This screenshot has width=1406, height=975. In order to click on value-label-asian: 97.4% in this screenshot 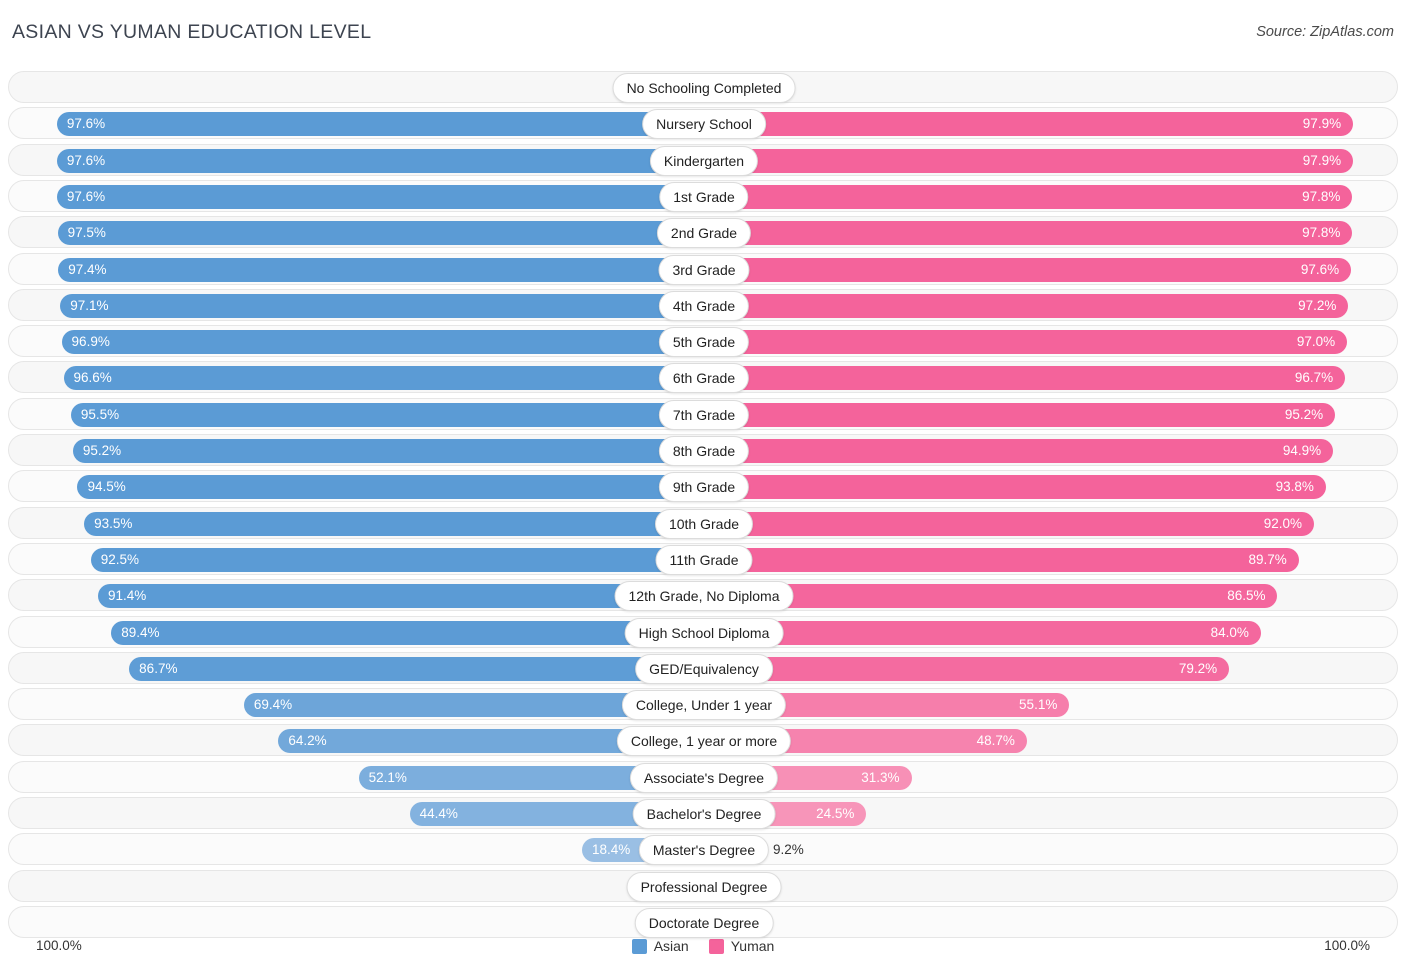, I will do `click(87, 269)`.